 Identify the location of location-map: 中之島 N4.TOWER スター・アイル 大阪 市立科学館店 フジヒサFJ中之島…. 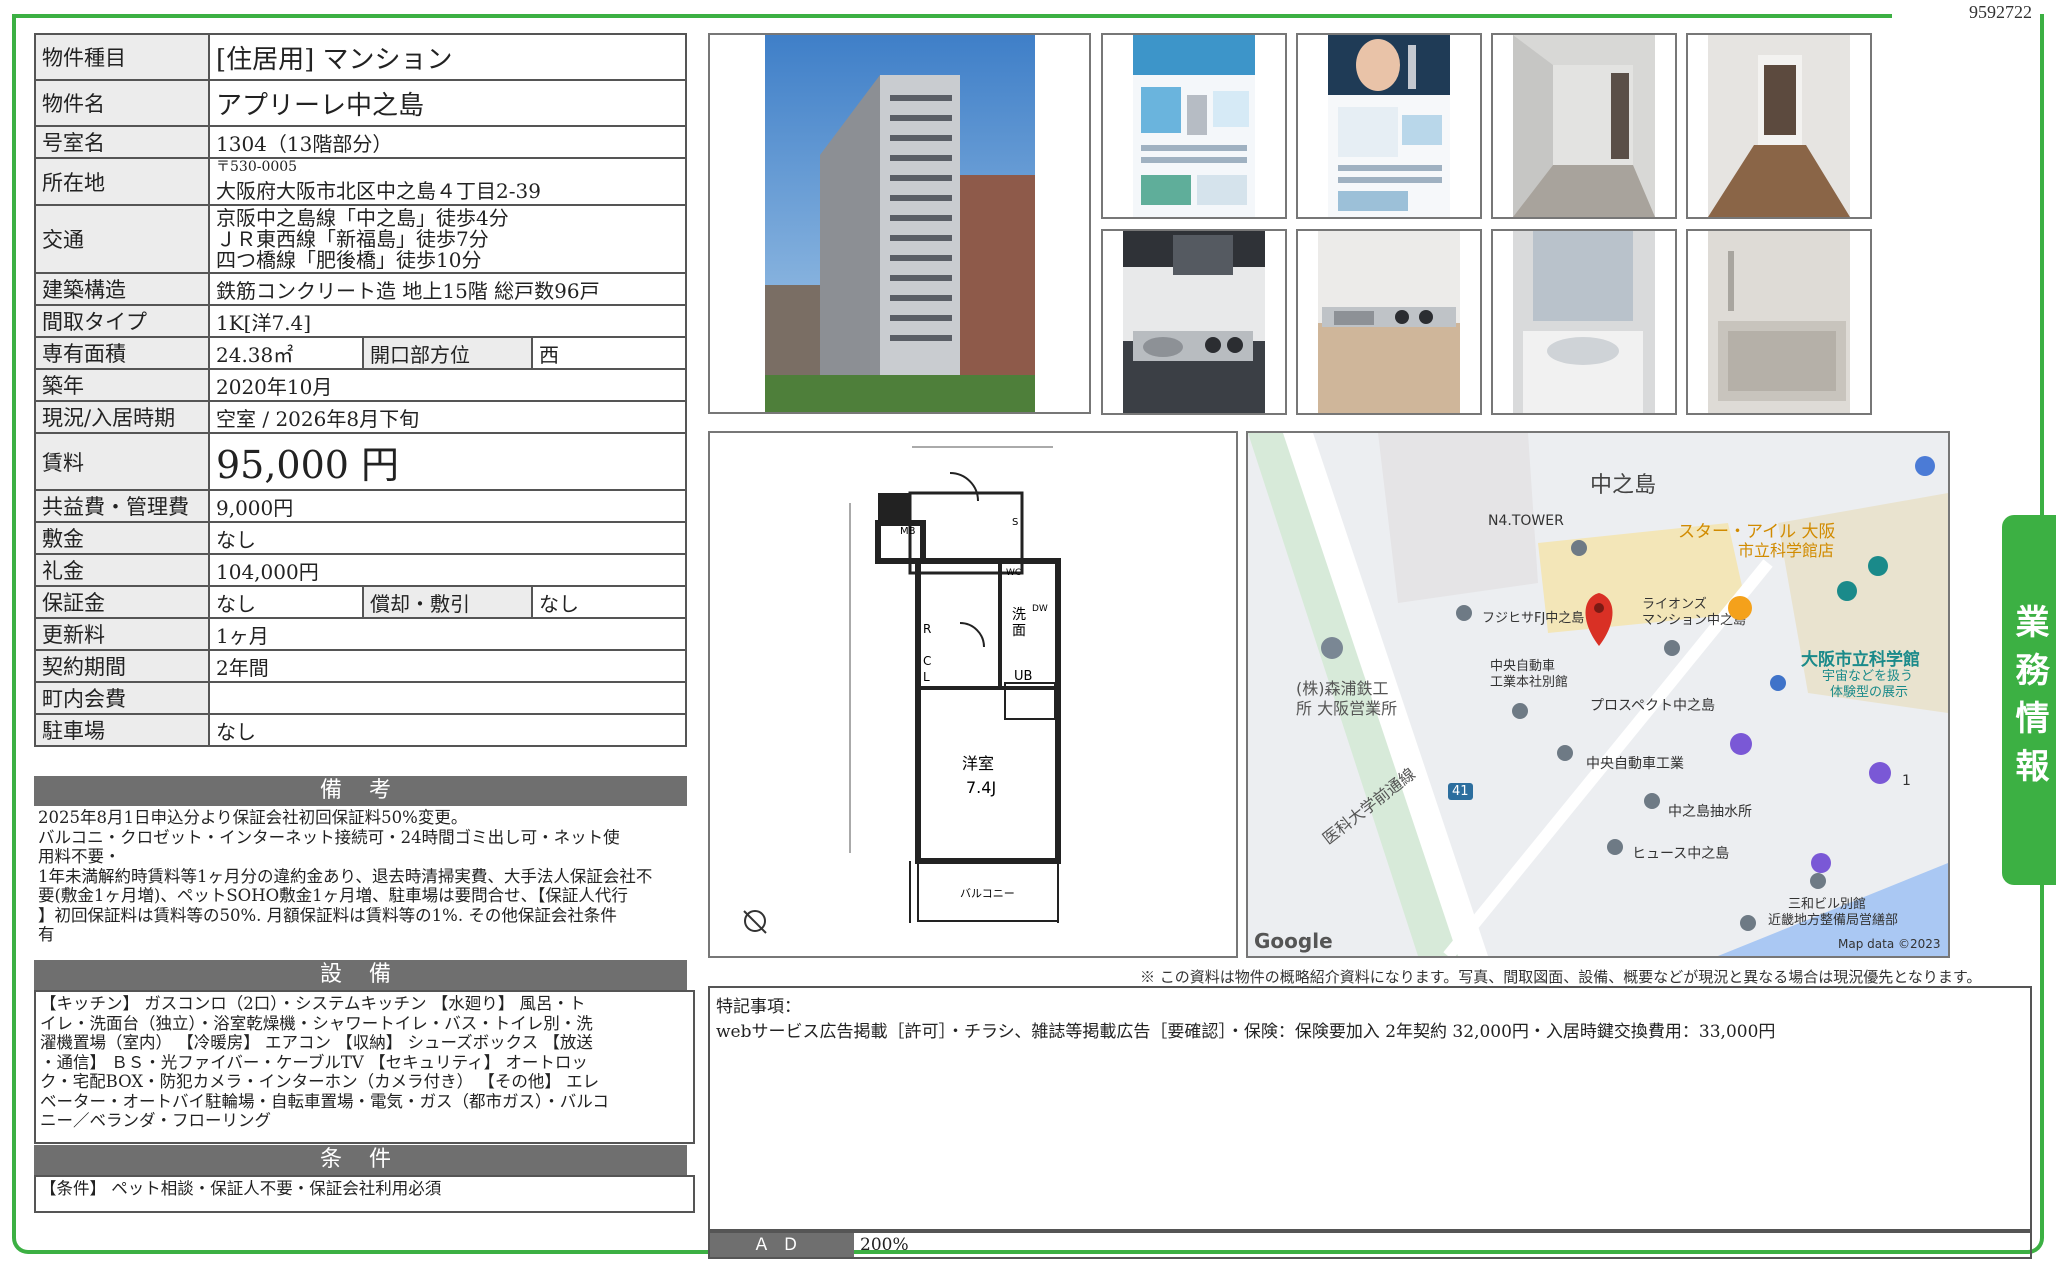
(1598, 694).